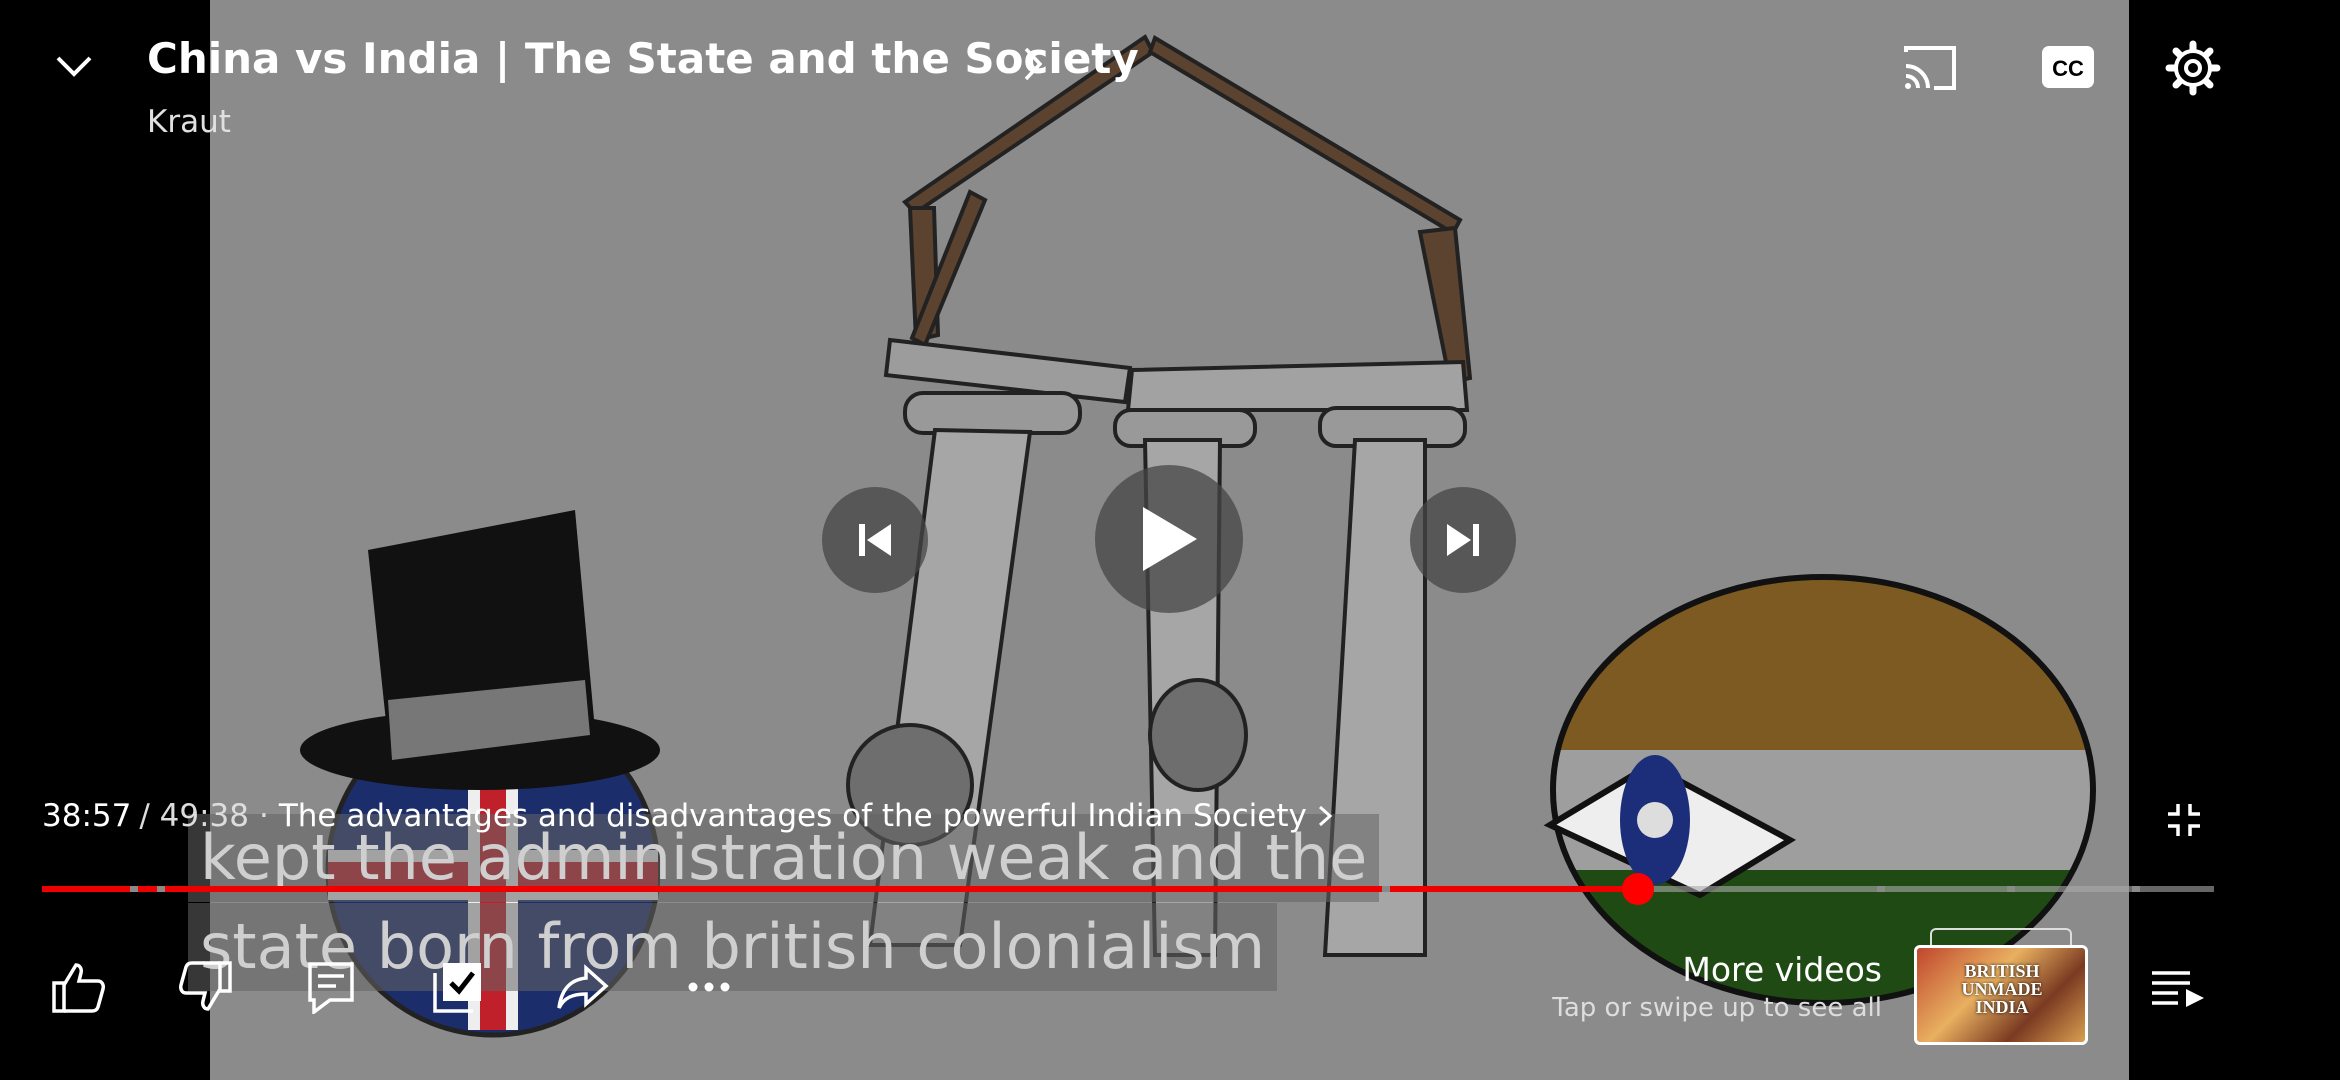 Image resolution: width=2340 pixels, height=1080 pixels. What do you see at coordinates (87, 816) in the screenshot?
I see `current-time: 38:57` at bounding box center [87, 816].